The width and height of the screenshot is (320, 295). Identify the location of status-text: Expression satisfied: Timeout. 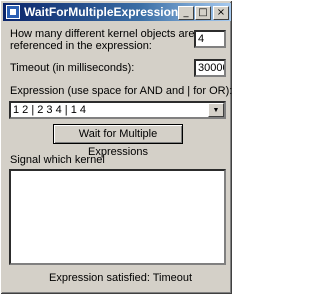
(121, 278).